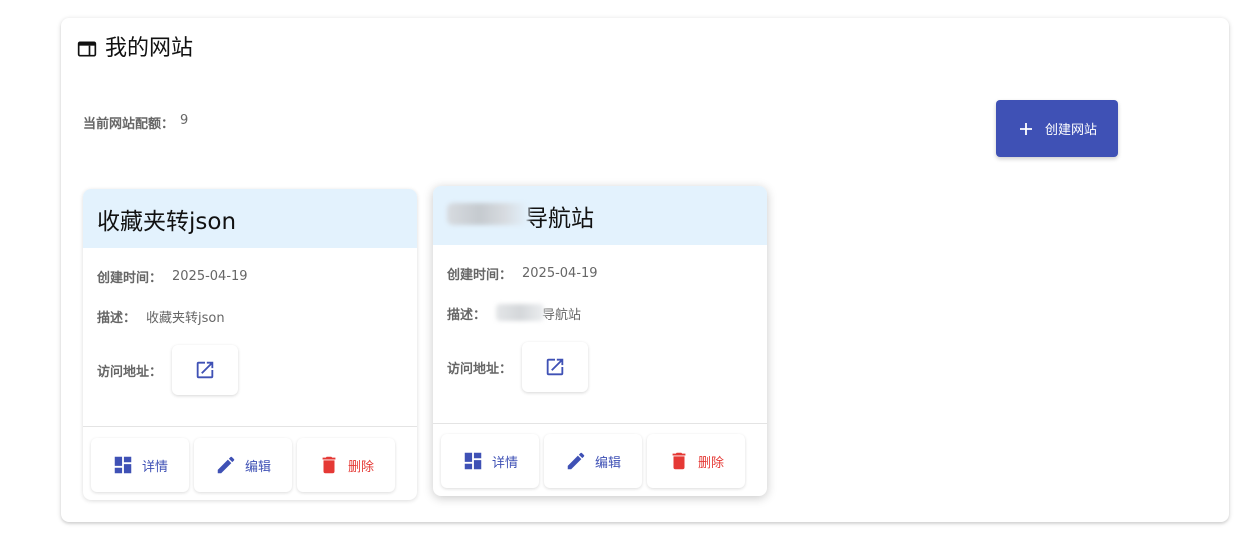 The height and width of the screenshot is (551, 1250). What do you see at coordinates (1025, 128) in the screenshot?
I see `plus-icon` at bounding box center [1025, 128].